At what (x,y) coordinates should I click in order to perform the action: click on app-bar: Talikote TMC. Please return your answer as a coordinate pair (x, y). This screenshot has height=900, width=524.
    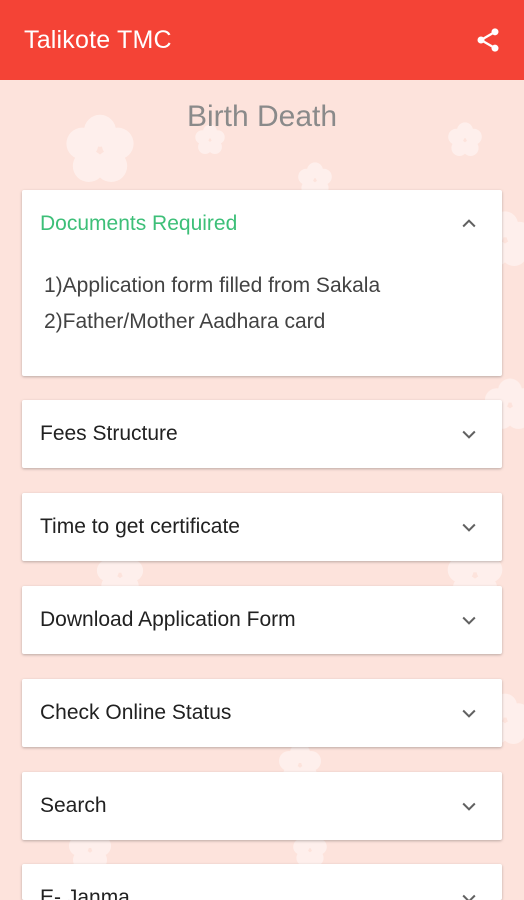
    Looking at the image, I should click on (262, 40).